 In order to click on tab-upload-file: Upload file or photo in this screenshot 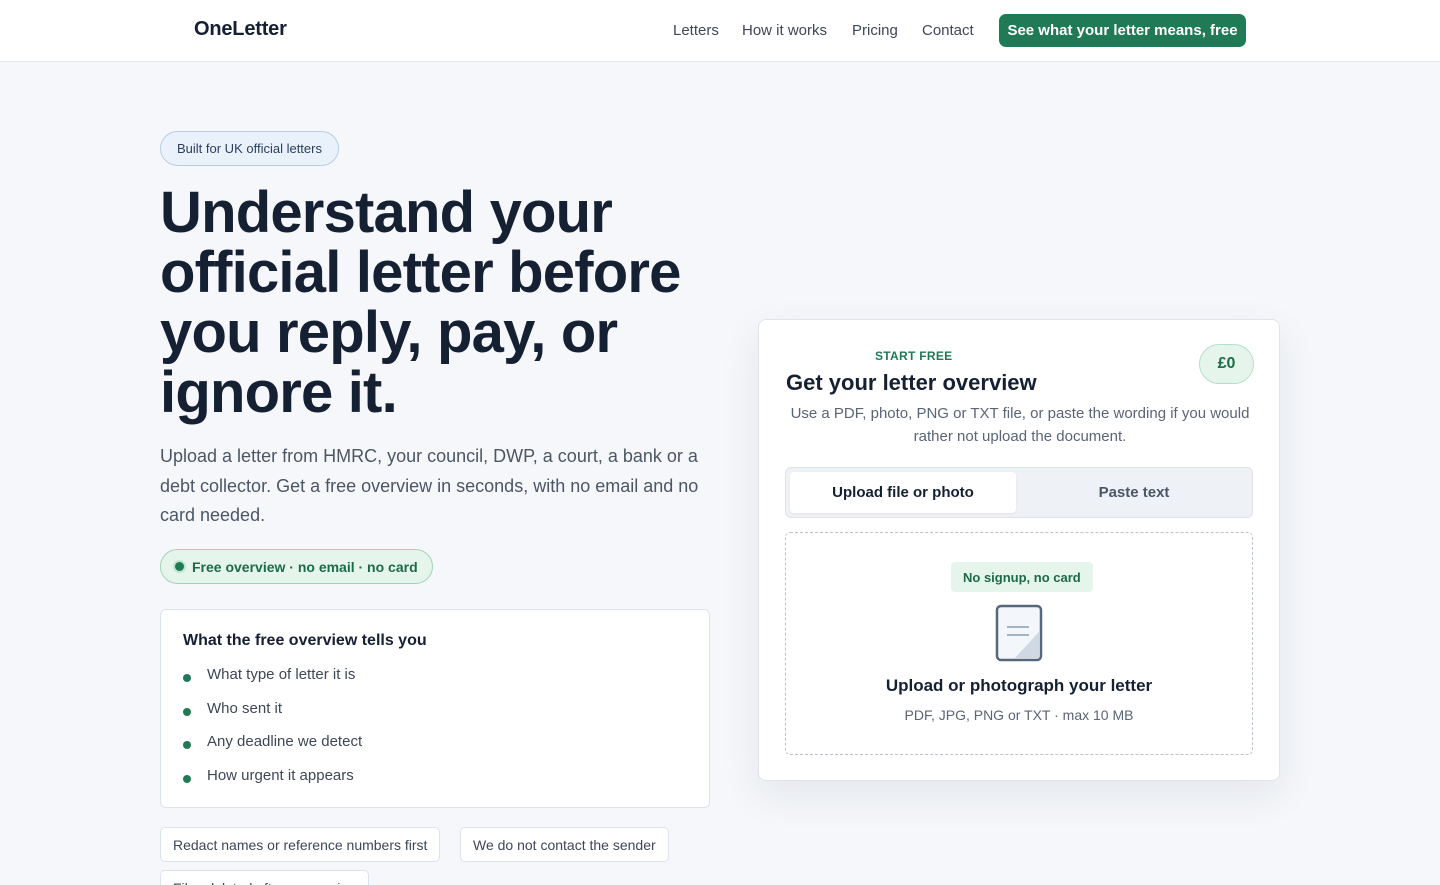, I will do `click(903, 492)`.